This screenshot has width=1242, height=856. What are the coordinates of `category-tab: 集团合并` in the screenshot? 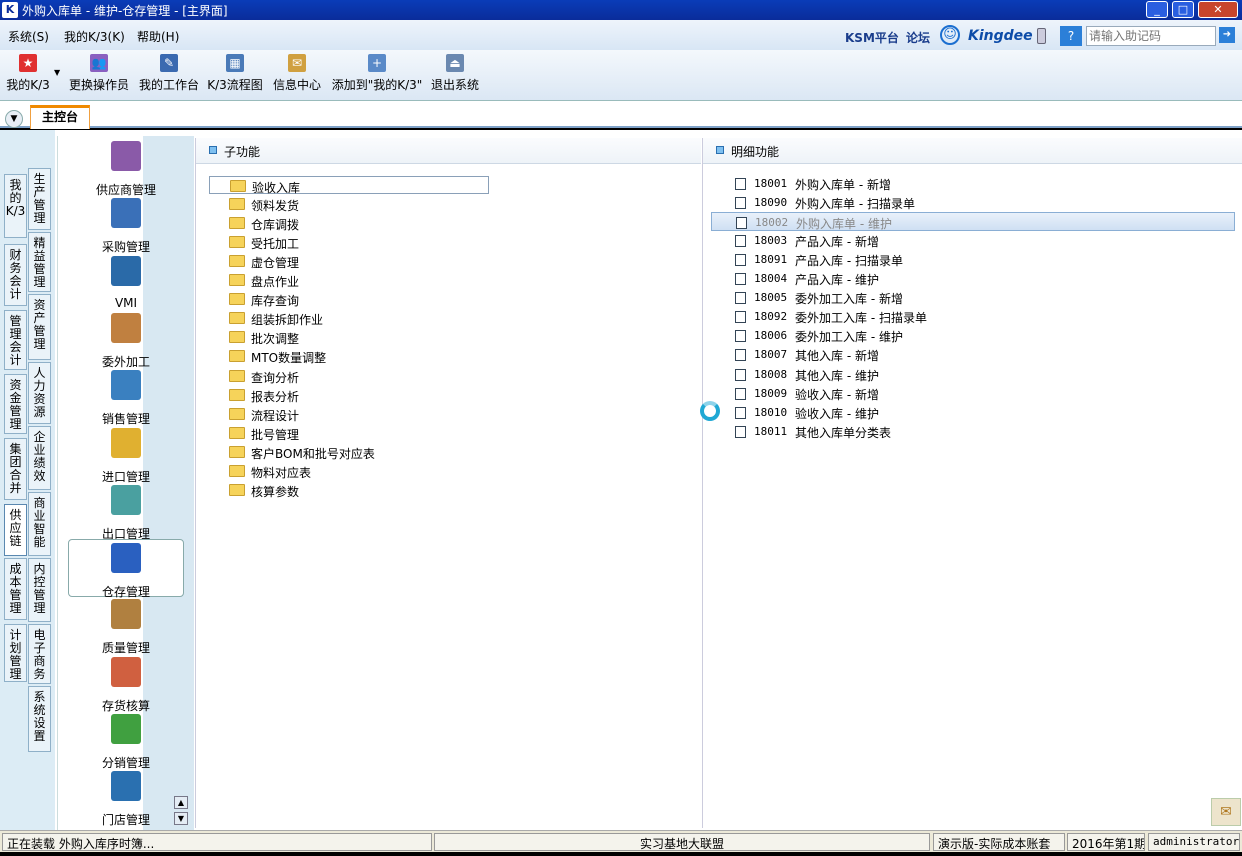 It's located at (15, 469).